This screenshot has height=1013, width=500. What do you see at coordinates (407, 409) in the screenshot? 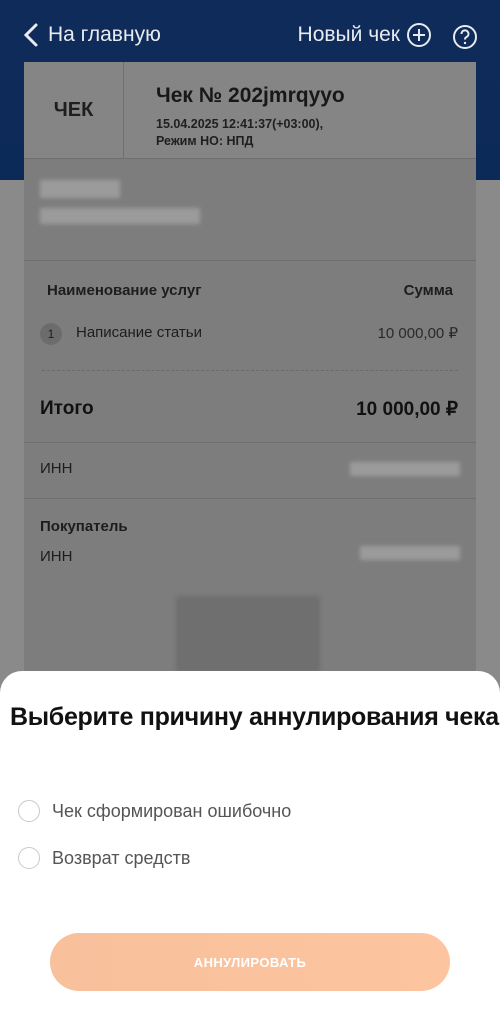
I see `total-value: 10 000,00 ₽` at bounding box center [407, 409].